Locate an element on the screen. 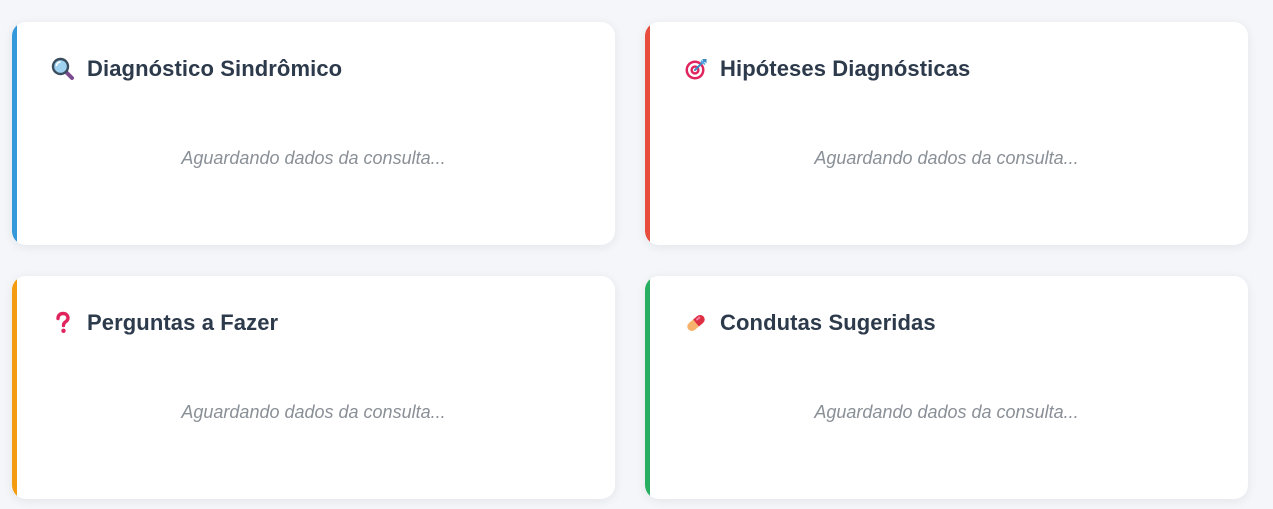 The width and height of the screenshot is (1273, 509). card-title: Hipóteses Diagnósticas is located at coordinates (845, 68).